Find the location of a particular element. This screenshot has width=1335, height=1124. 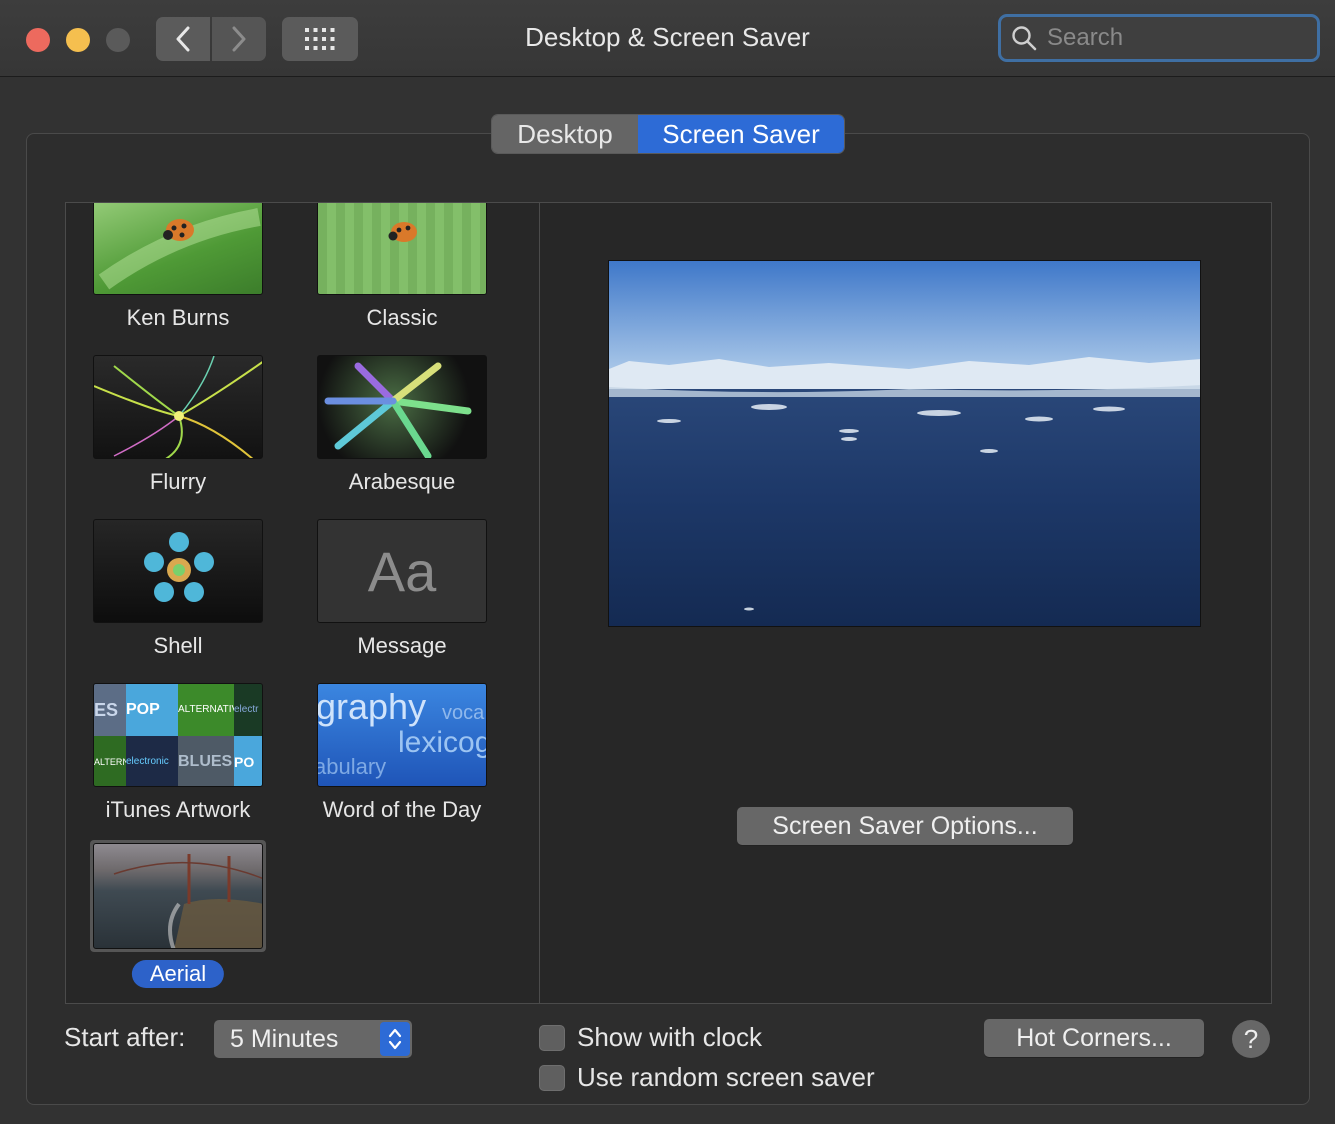

start-after-popup: 5 Minutes is located at coordinates (313, 1039).